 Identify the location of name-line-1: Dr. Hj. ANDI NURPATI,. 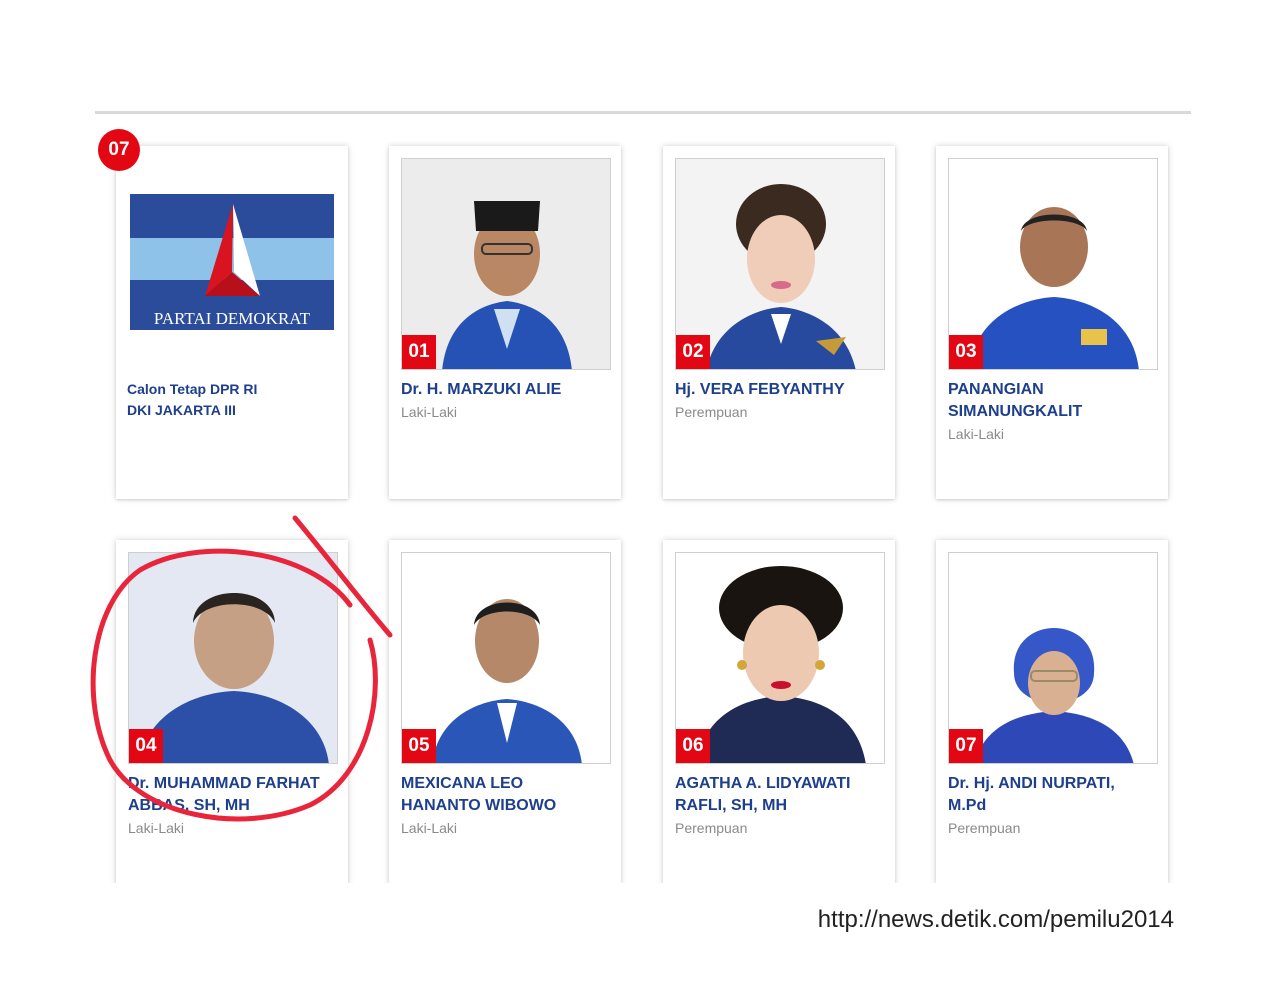
(1031, 783).